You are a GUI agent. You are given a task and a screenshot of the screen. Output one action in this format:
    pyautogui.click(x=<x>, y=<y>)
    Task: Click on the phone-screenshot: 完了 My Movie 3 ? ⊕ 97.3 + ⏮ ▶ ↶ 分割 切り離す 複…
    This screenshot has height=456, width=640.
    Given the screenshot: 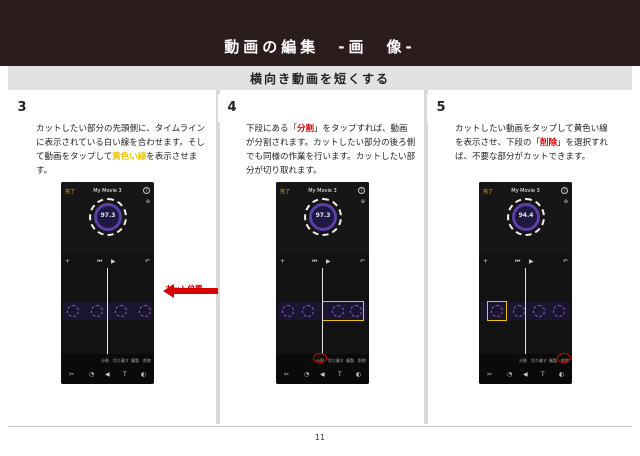 What is the action you would take?
    pyautogui.click(x=107, y=283)
    